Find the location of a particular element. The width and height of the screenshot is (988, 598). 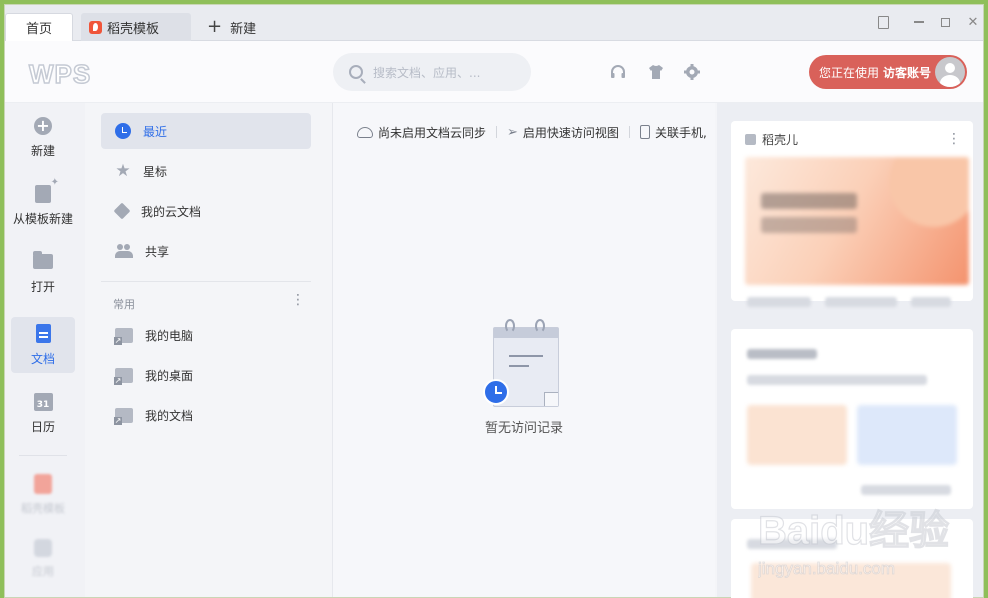

device-mode-button is located at coordinates (883, 22).